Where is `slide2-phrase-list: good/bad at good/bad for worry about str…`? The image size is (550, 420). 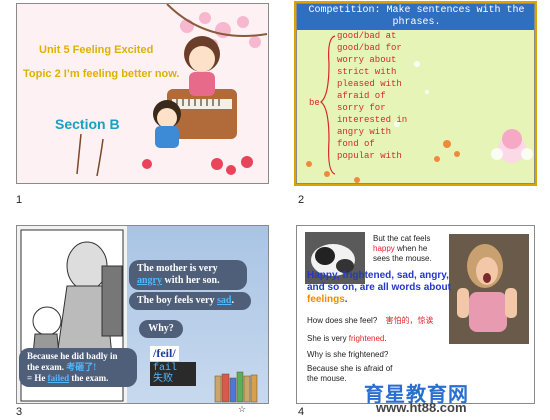
slide2-phrase-list: good/bad at good/bad for worry about str… is located at coordinates (372, 96).